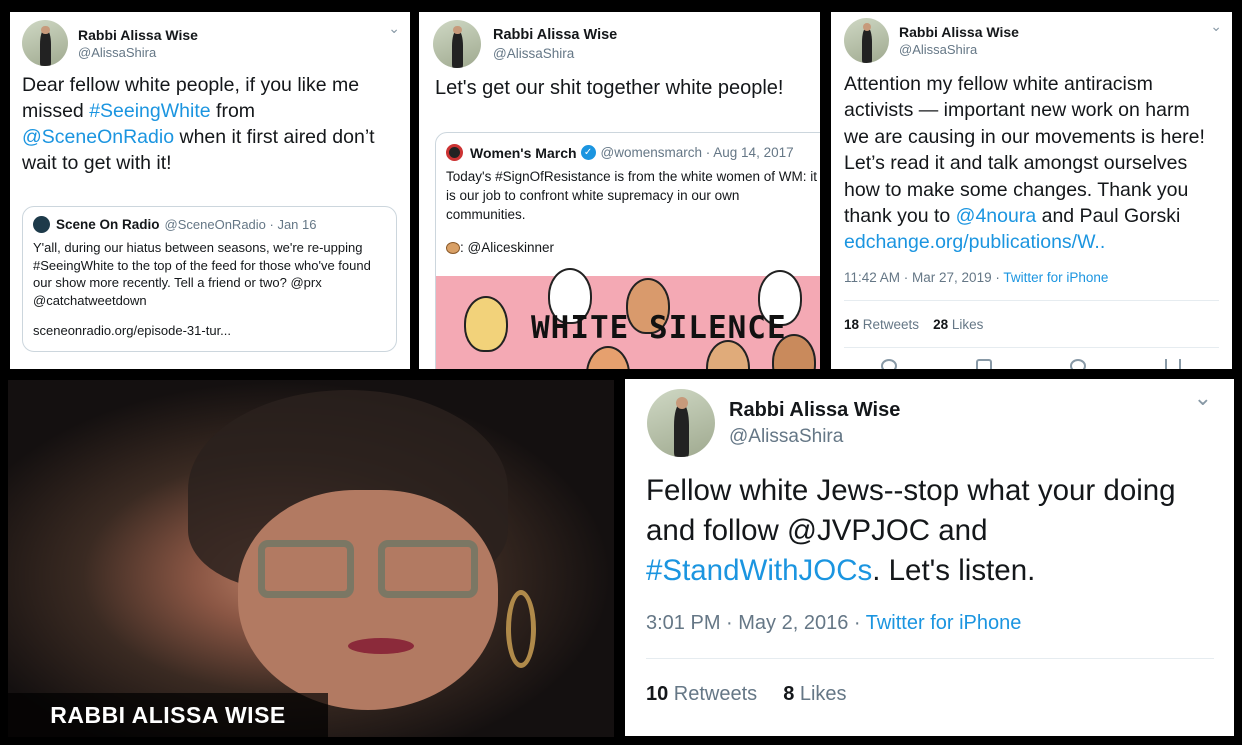 Image resolution: width=1242 pixels, height=745 pixels. Describe the element at coordinates (1031, 364) in the screenshot. I see `action-bar` at that location.